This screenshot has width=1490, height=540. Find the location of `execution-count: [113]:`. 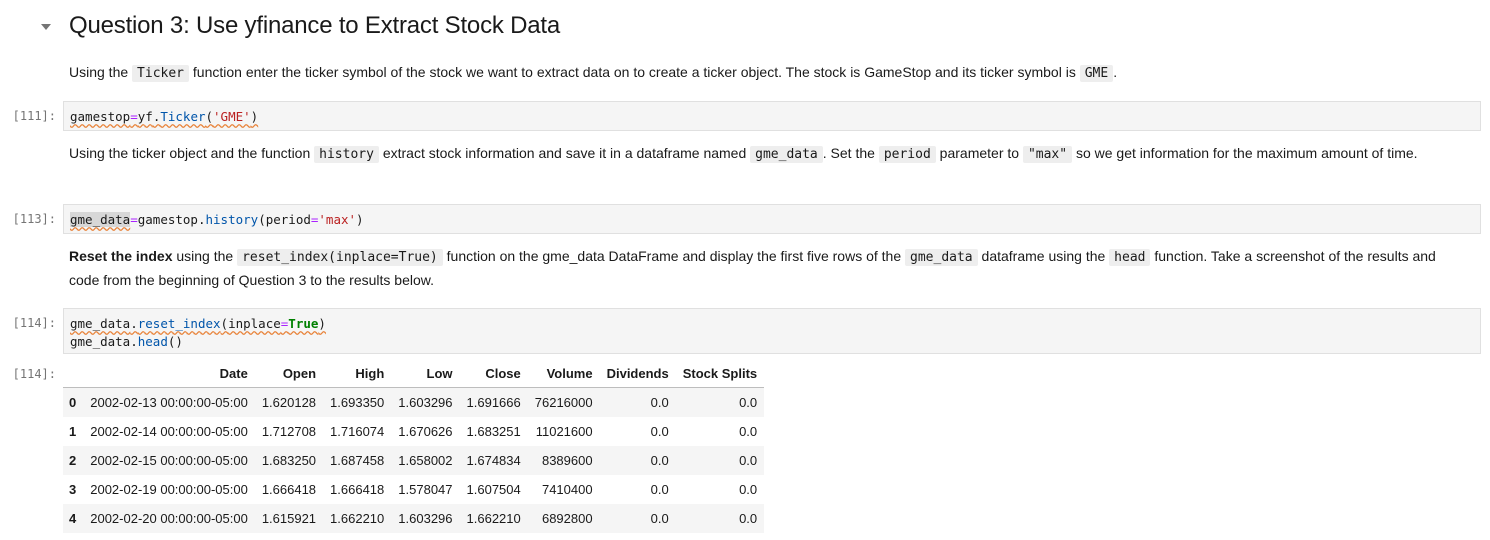

execution-count: [113]: is located at coordinates (34, 219).